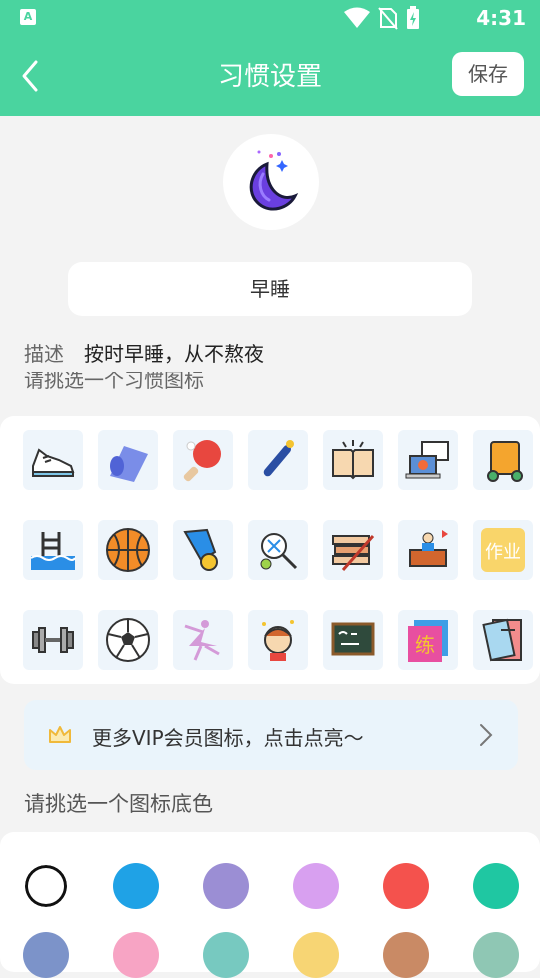 The height and width of the screenshot is (978, 540). Describe the element at coordinates (357, 17) in the screenshot. I see `wifi-icon` at that location.